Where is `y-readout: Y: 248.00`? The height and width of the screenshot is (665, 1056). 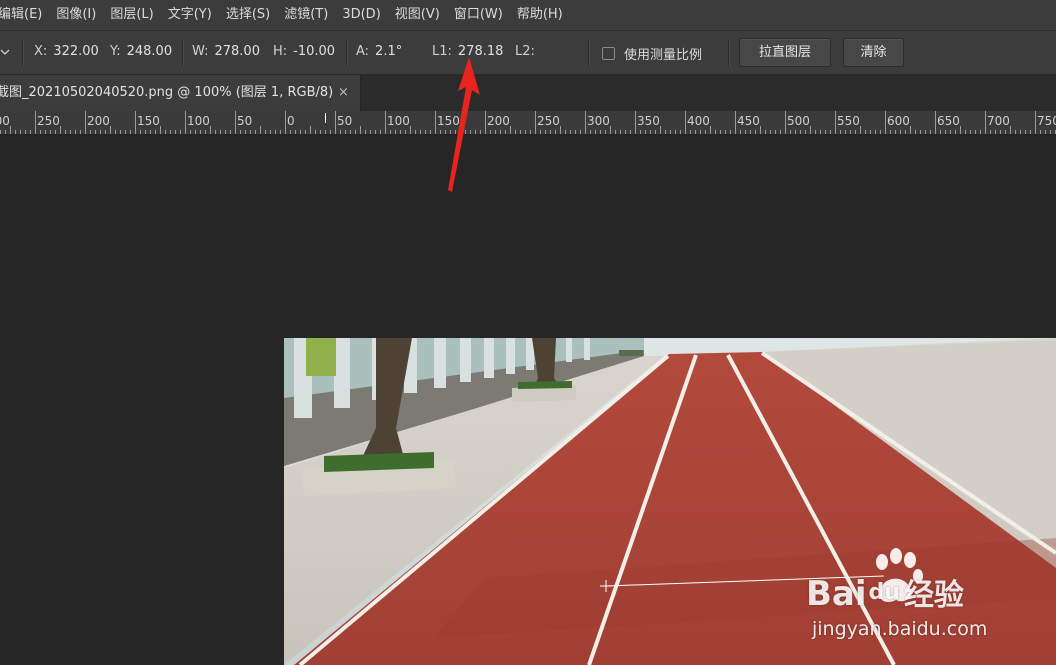
y-readout: Y: 248.00 is located at coordinates (141, 51).